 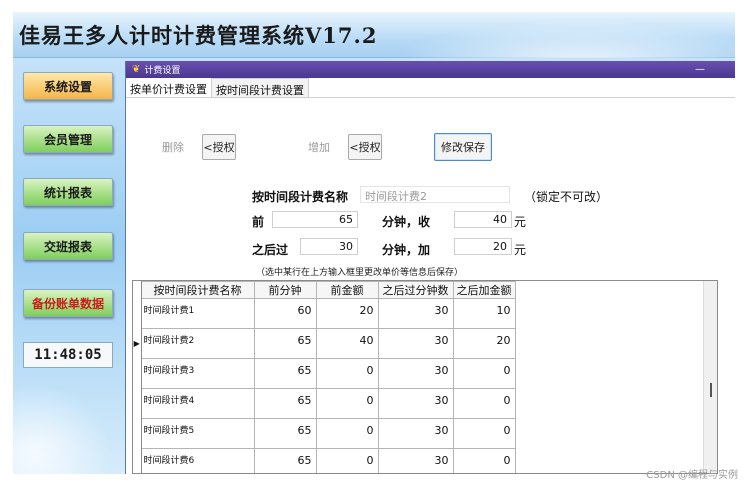 What do you see at coordinates (197, 313) in the screenshot?
I see `cell-name: 时间段计费1` at bounding box center [197, 313].